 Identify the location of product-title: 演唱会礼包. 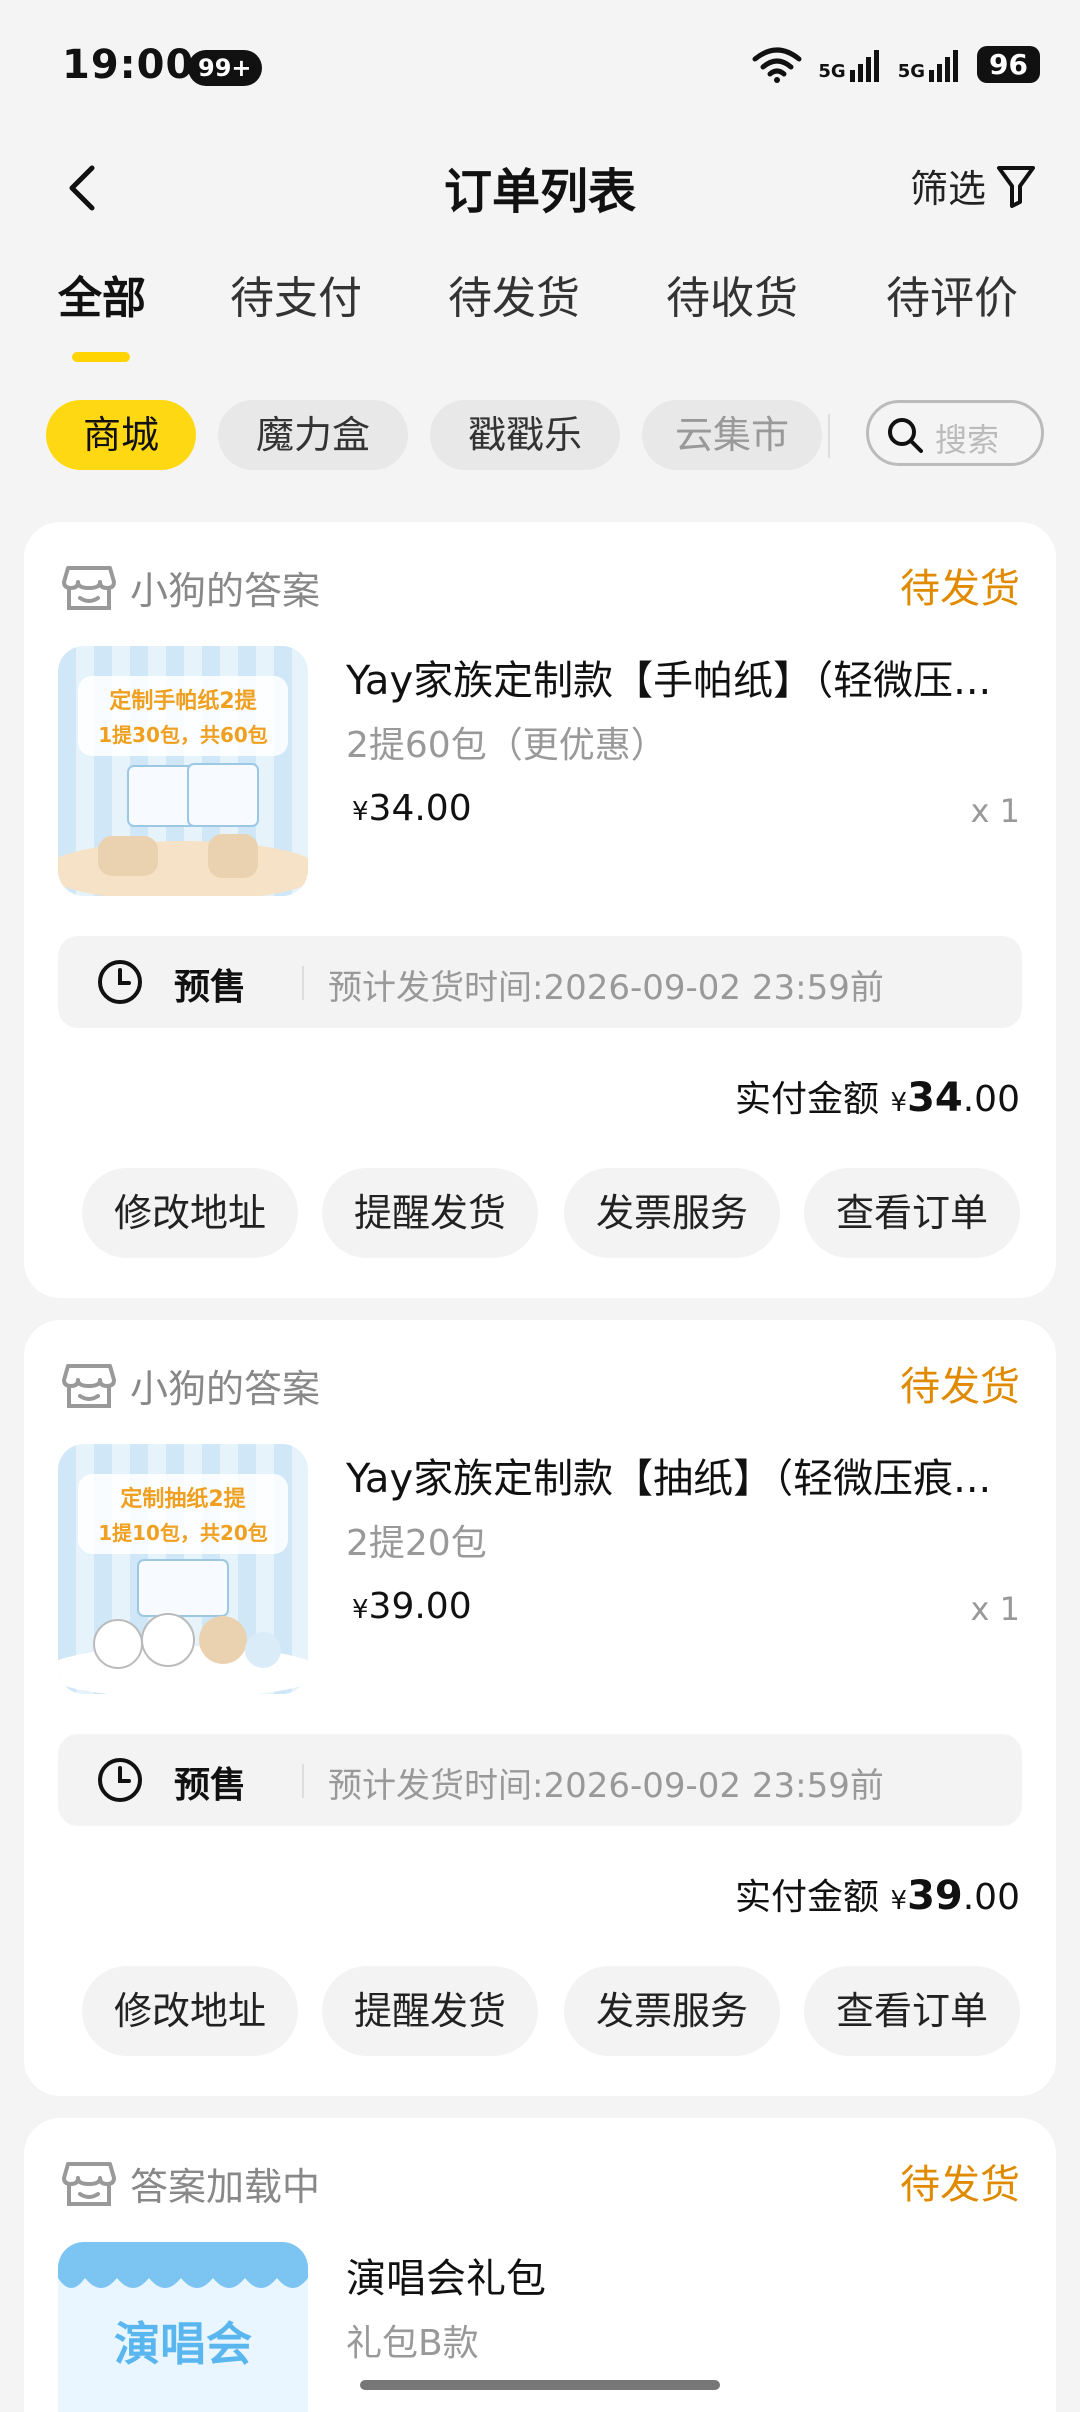
(686, 2275).